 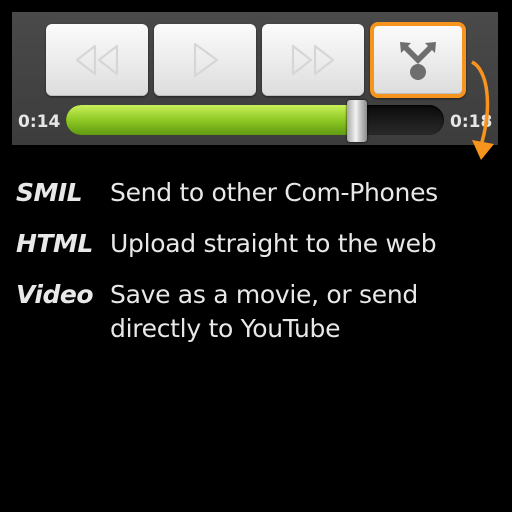 I want to click on seek-bar, so click(x=255, y=120).